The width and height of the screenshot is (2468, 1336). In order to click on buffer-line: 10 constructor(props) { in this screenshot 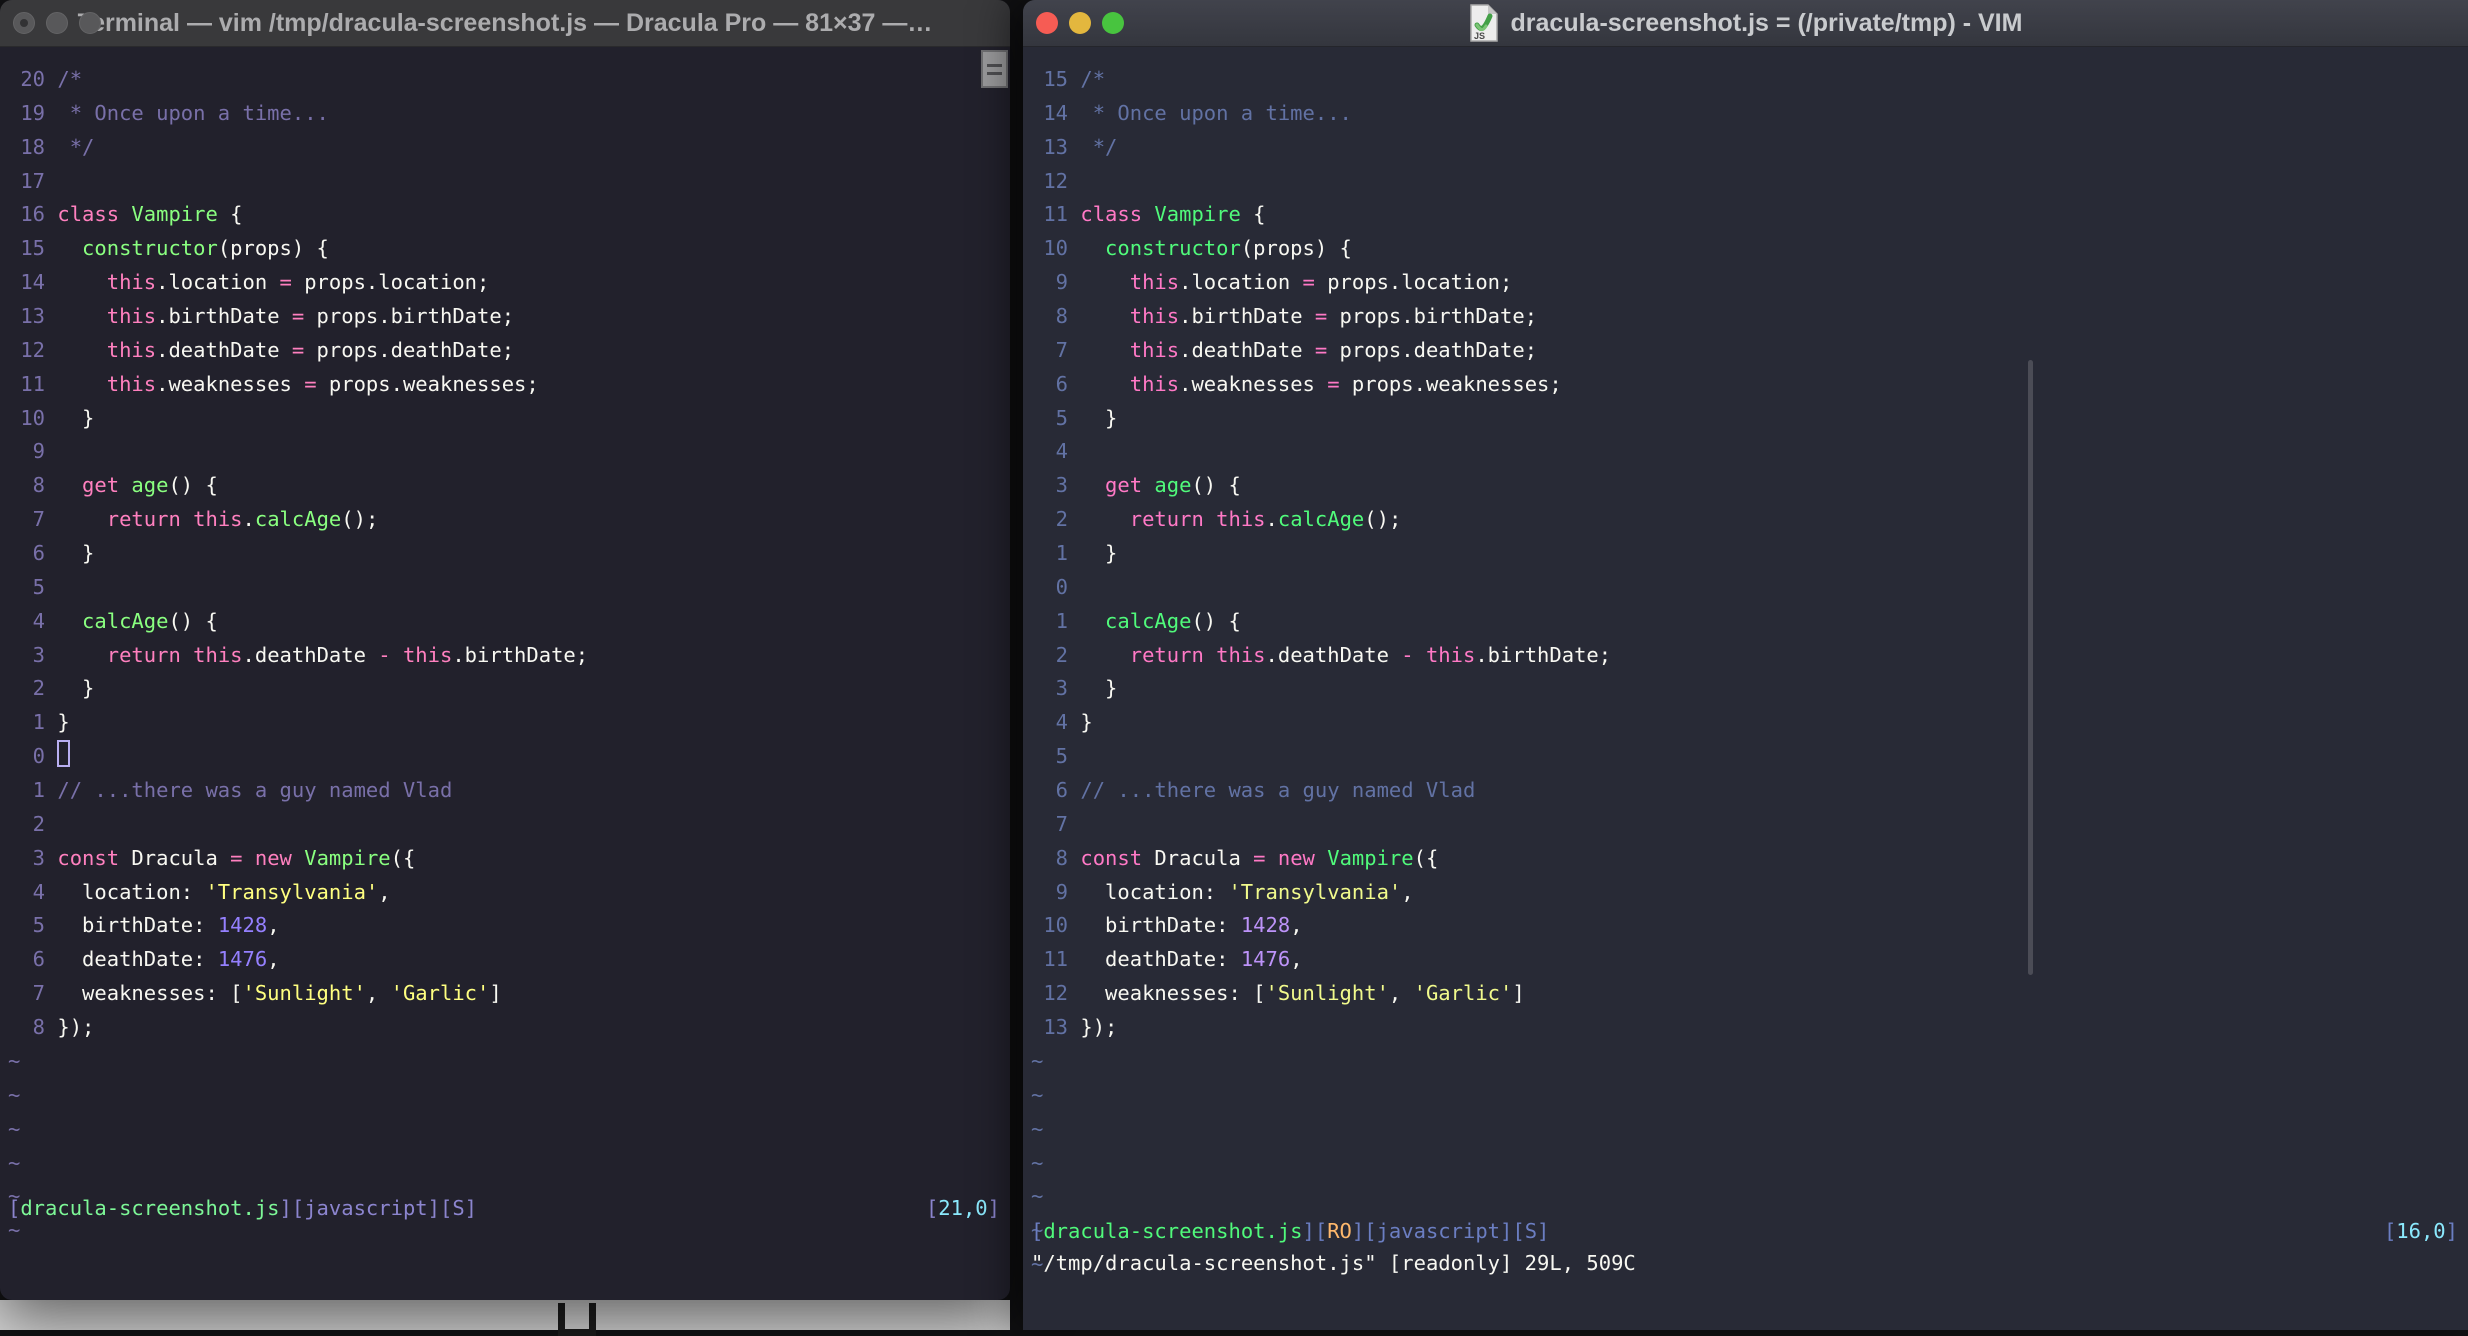, I will do `click(1749, 249)`.